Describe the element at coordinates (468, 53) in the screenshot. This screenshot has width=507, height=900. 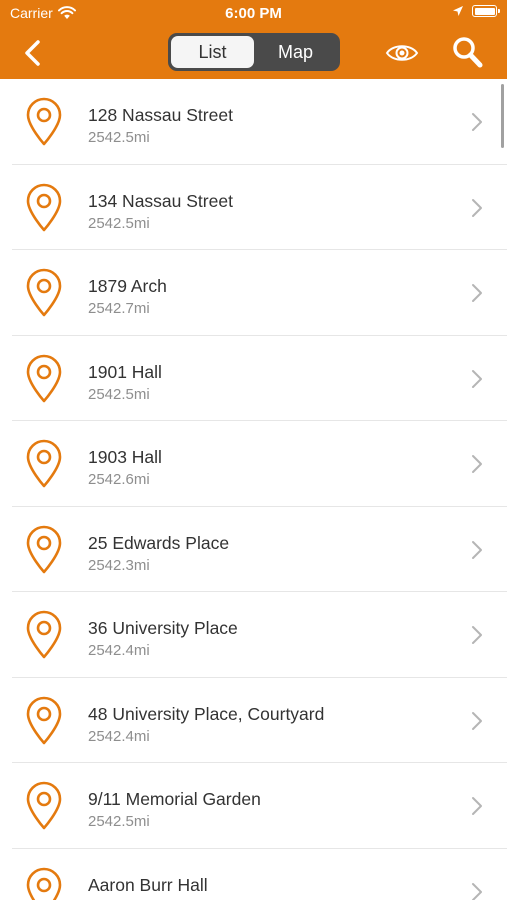
I see `search-icon` at that location.